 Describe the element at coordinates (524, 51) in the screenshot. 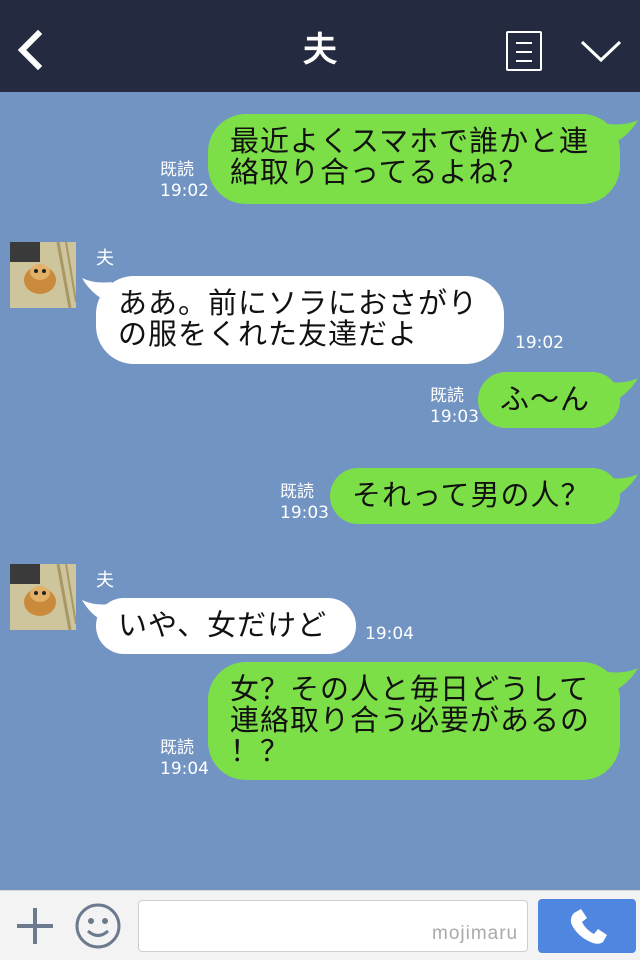

I see `menu-button` at that location.